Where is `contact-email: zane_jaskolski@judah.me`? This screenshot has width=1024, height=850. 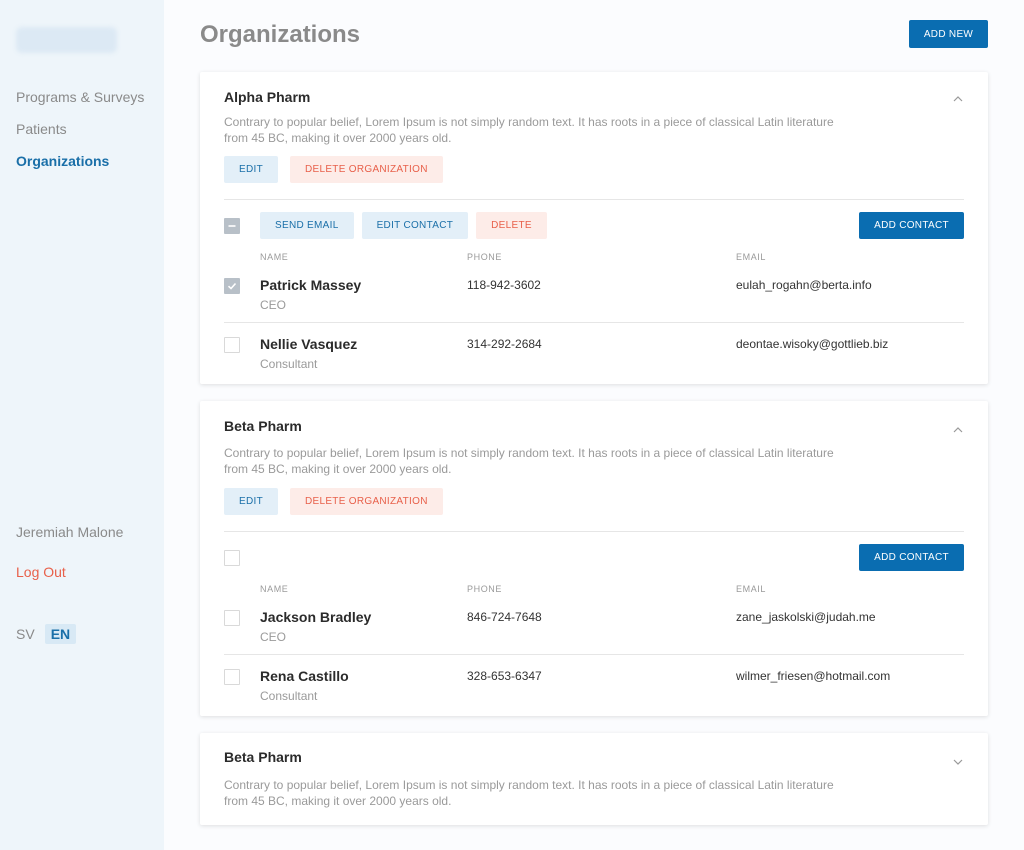 contact-email: zane_jaskolski@judah.me is located at coordinates (806, 617).